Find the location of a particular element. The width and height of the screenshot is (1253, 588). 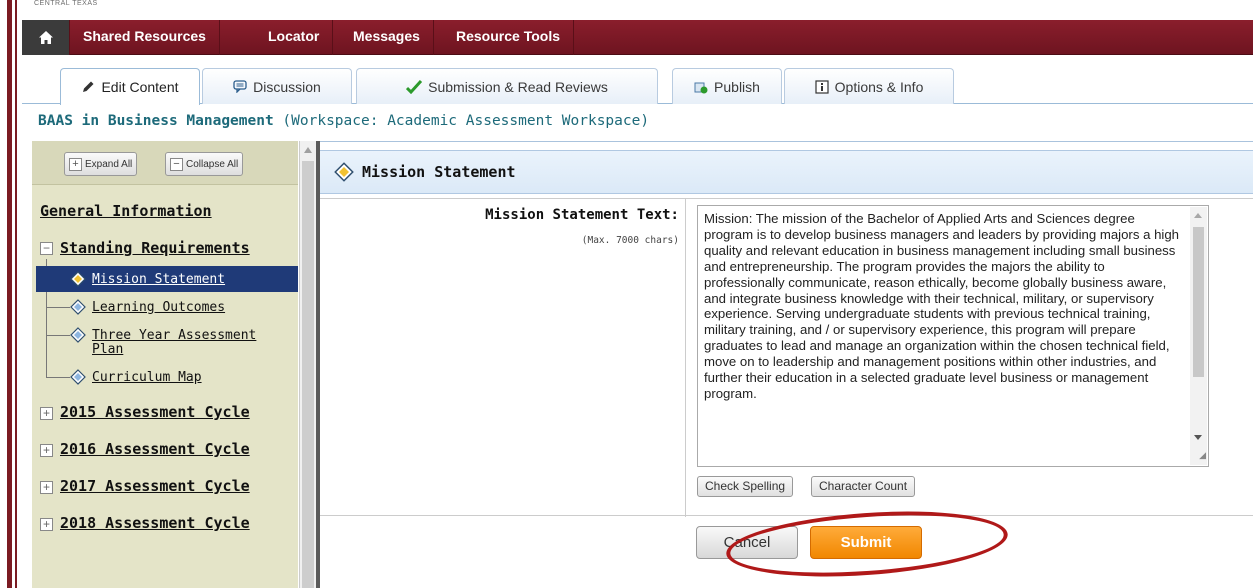

sidebar-item-2017-assessment-cycle: 2017 Assessment Cycle is located at coordinates (155, 486).